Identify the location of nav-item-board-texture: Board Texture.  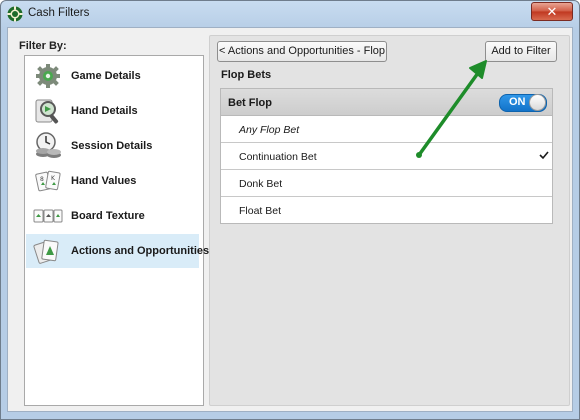
(112, 216).